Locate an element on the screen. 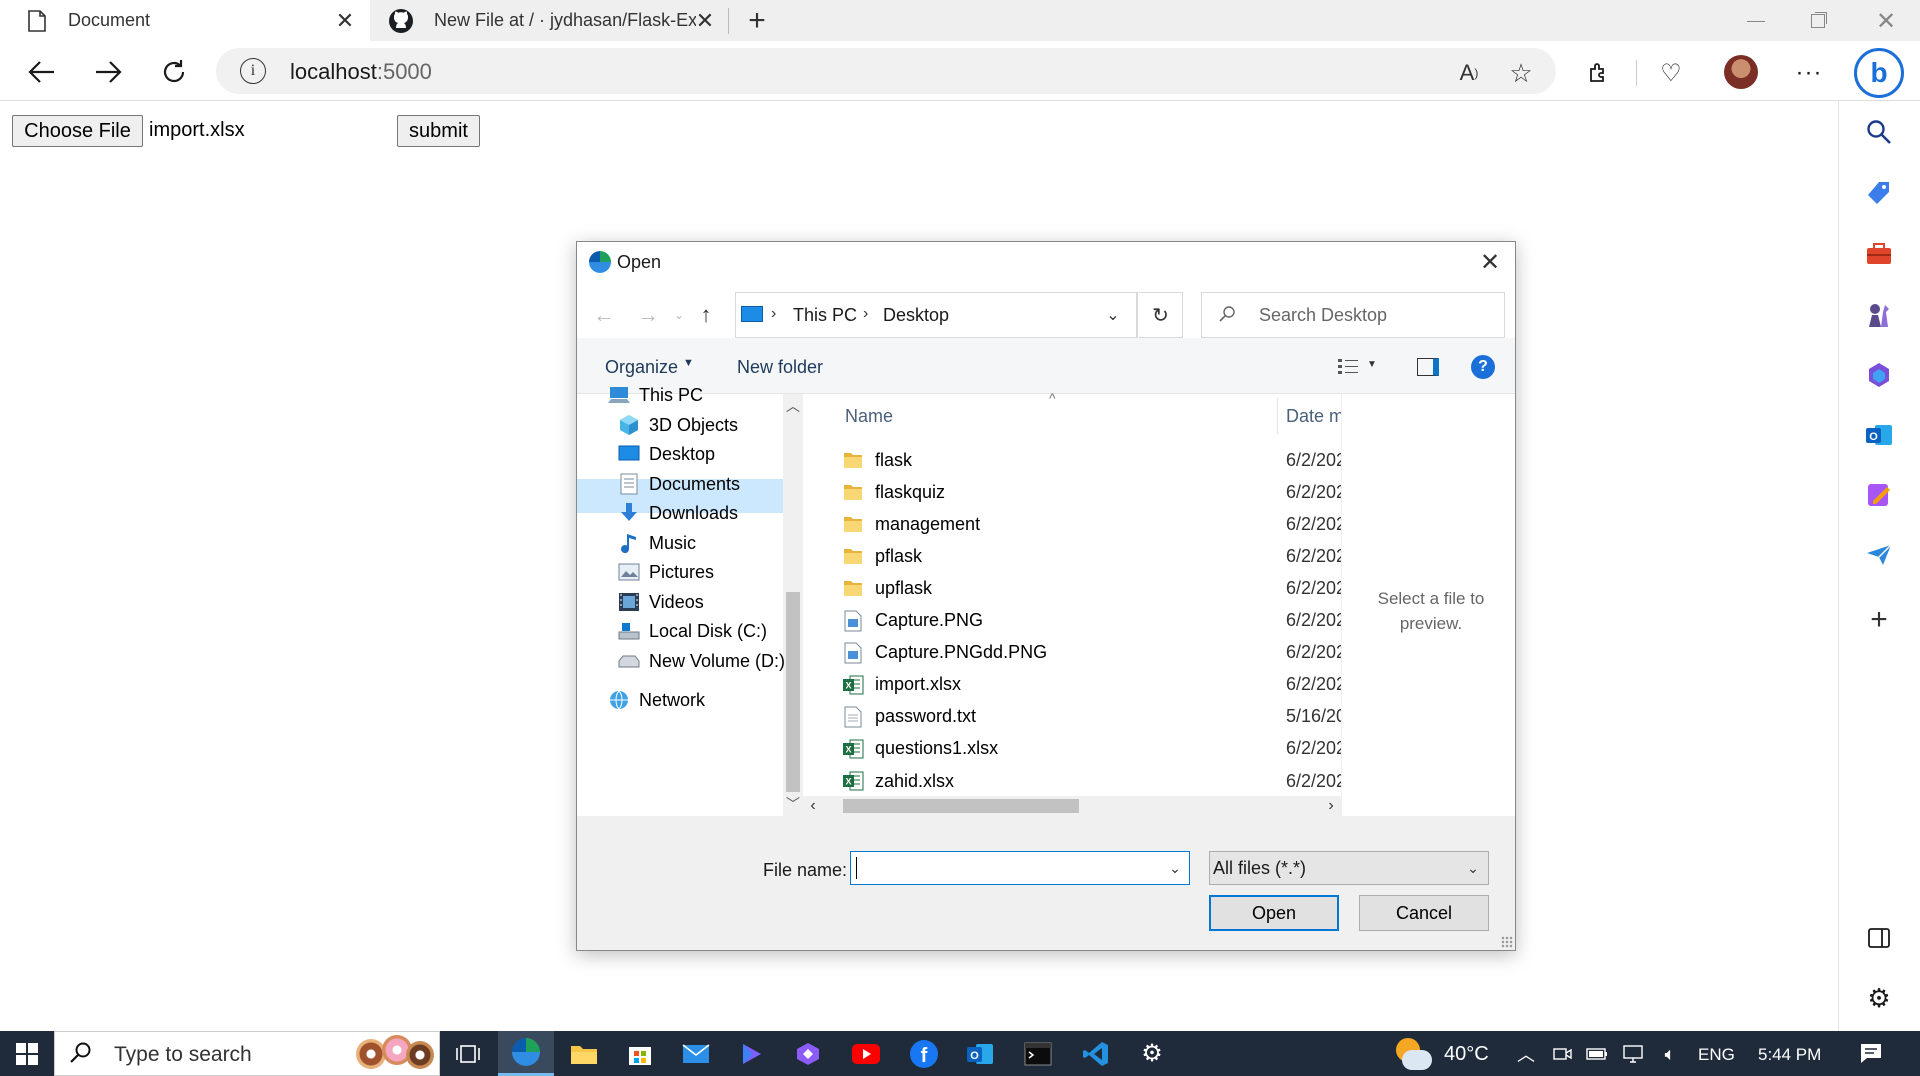 Image resolution: width=1920 pixels, height=1076 pixels. path-dropdown-chevron-icon: ⌄ is located at coordinates (1113, 315).